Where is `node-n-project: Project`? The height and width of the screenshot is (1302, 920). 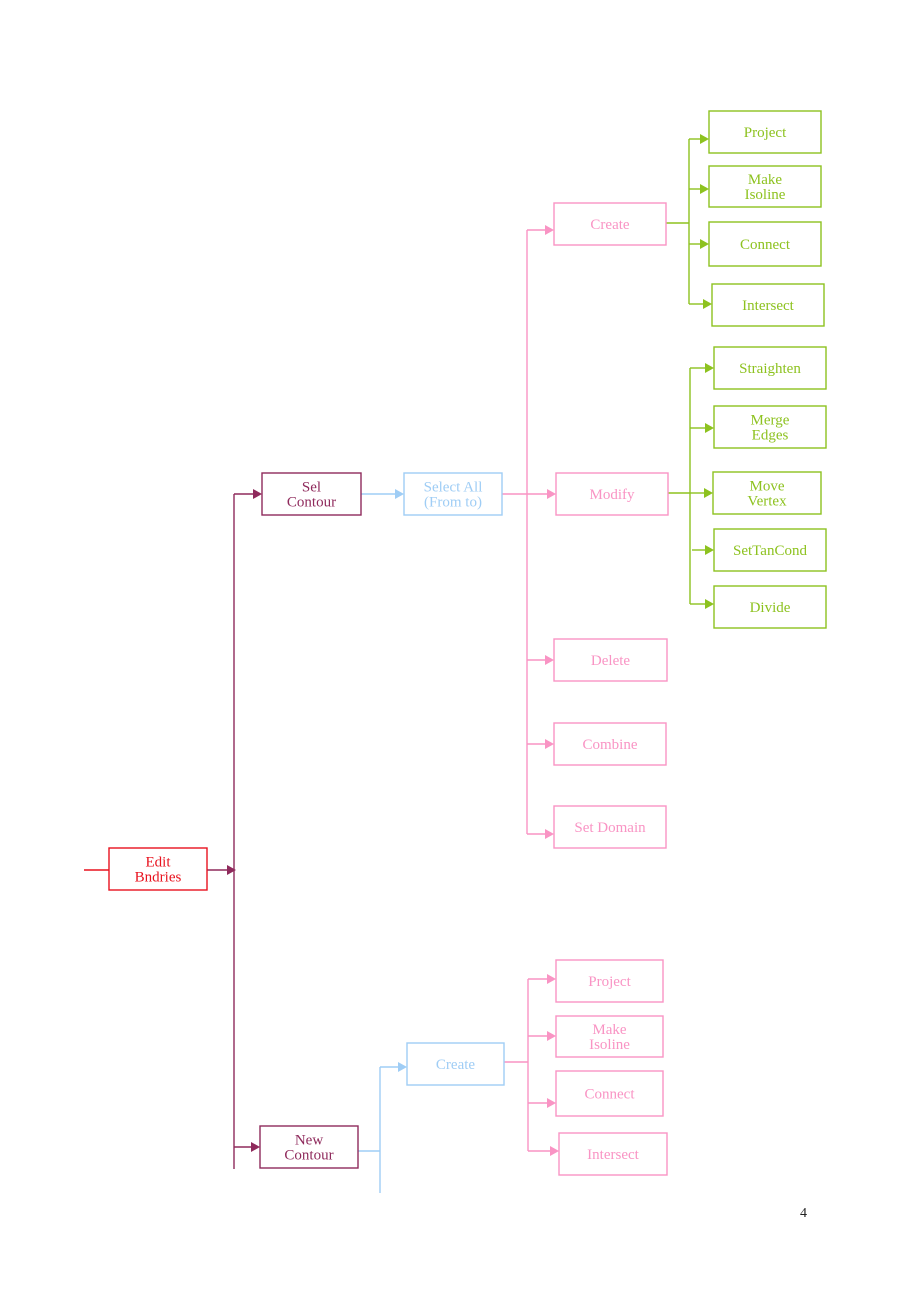 node-n-project: Project is located at coordinates (609, 981).